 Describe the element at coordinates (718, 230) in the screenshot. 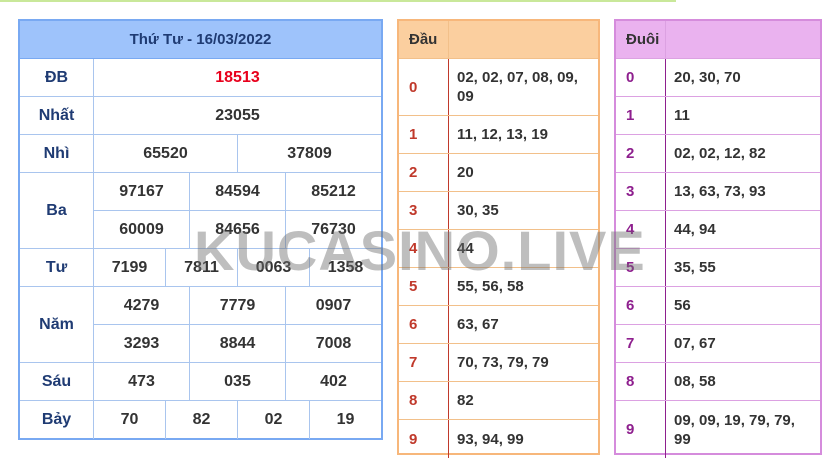

I see `list-item: 4 44, 94` at that location.